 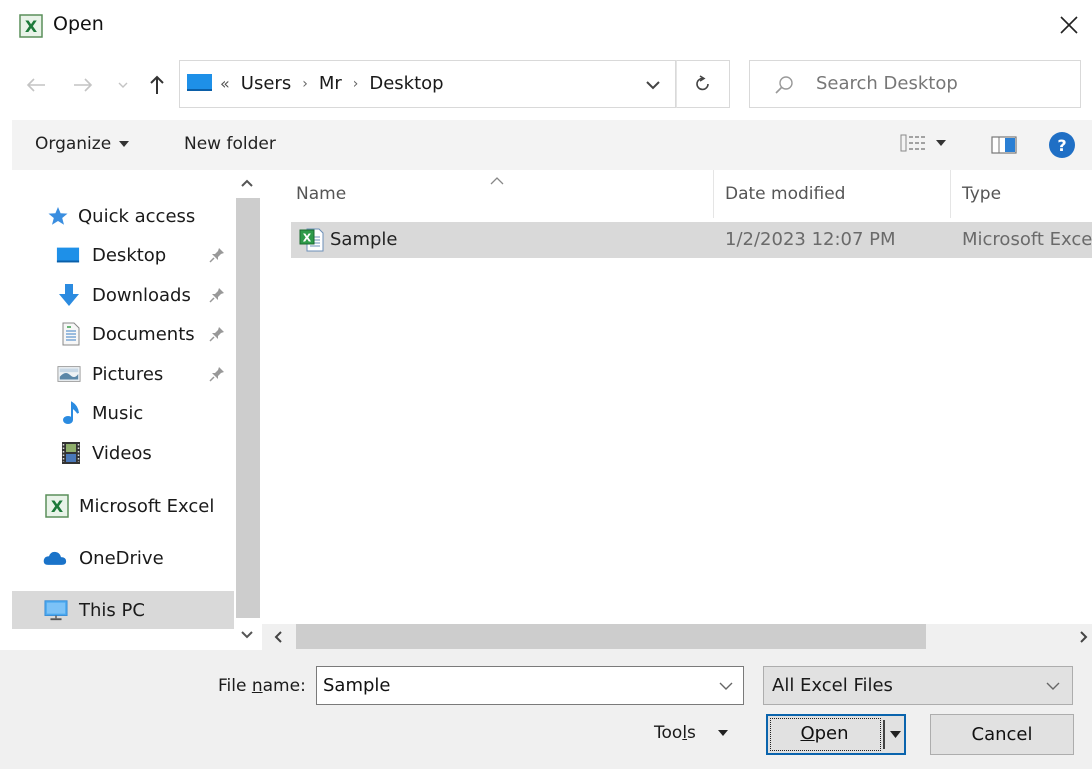 I want to click on scroll-up-button, so click(x=247, y=183).